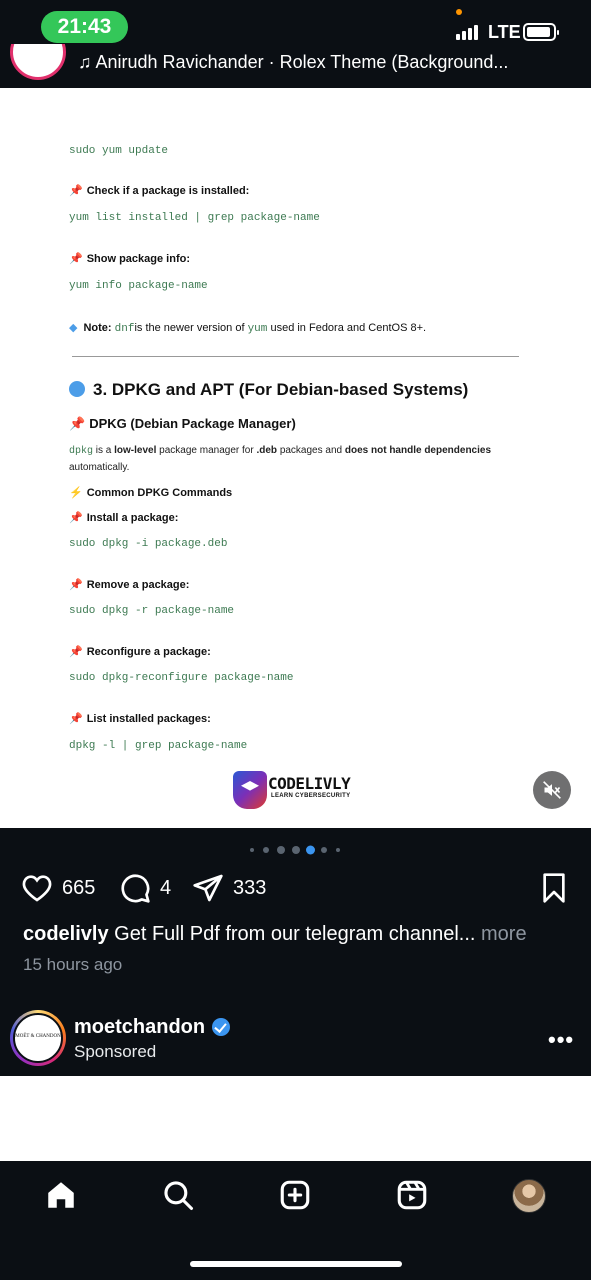  I want to click on home-icon, so click(61, 1195).